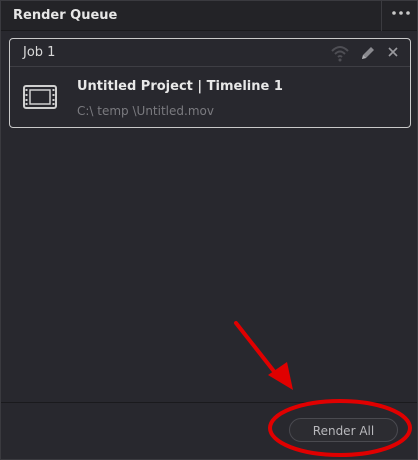 This screenshot has width=418, height=460. I want to click on job-output-path: C:\ temp \Untitled.mov, so click(145, 111).